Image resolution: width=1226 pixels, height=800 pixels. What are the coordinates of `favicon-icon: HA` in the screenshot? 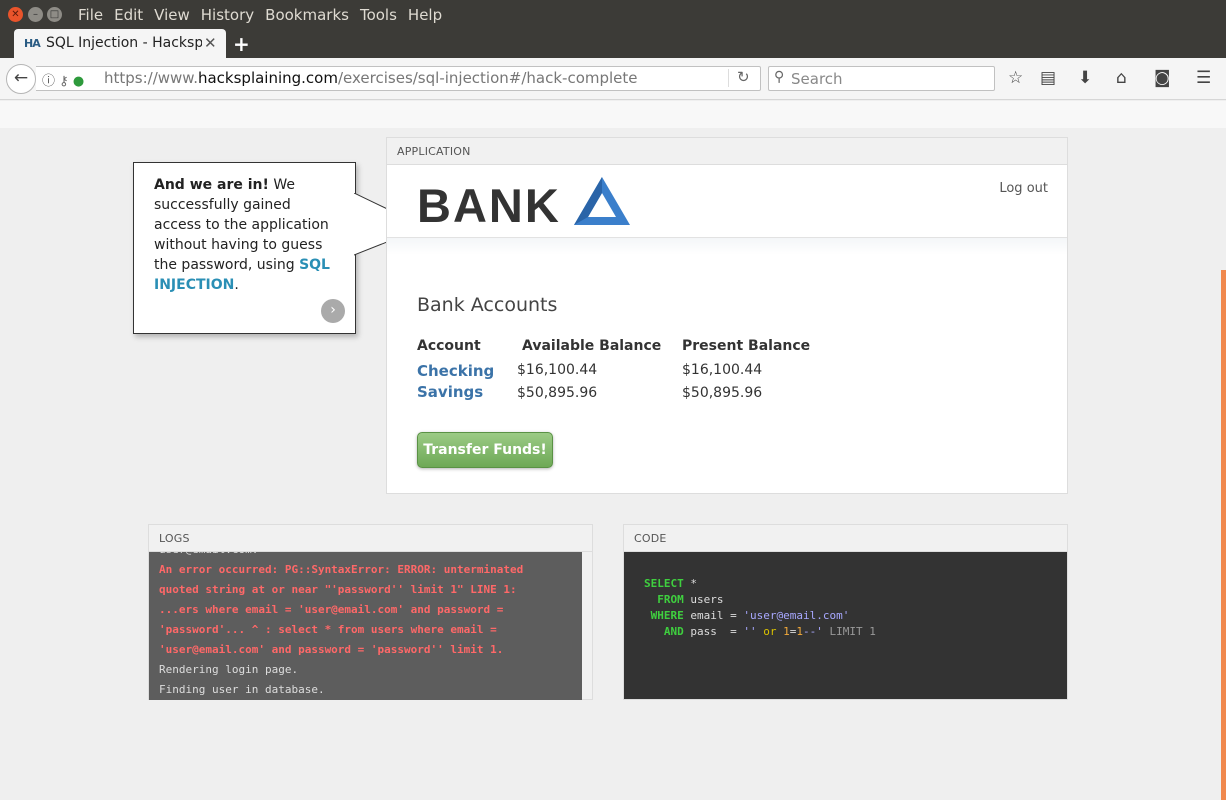 It's located at (32, 43).